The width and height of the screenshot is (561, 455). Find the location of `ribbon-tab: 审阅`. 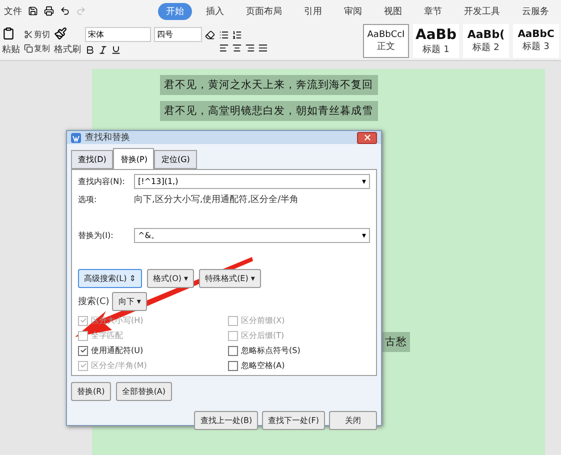

ribbon-tab: 审阅 is located at coordinates (353, 11).